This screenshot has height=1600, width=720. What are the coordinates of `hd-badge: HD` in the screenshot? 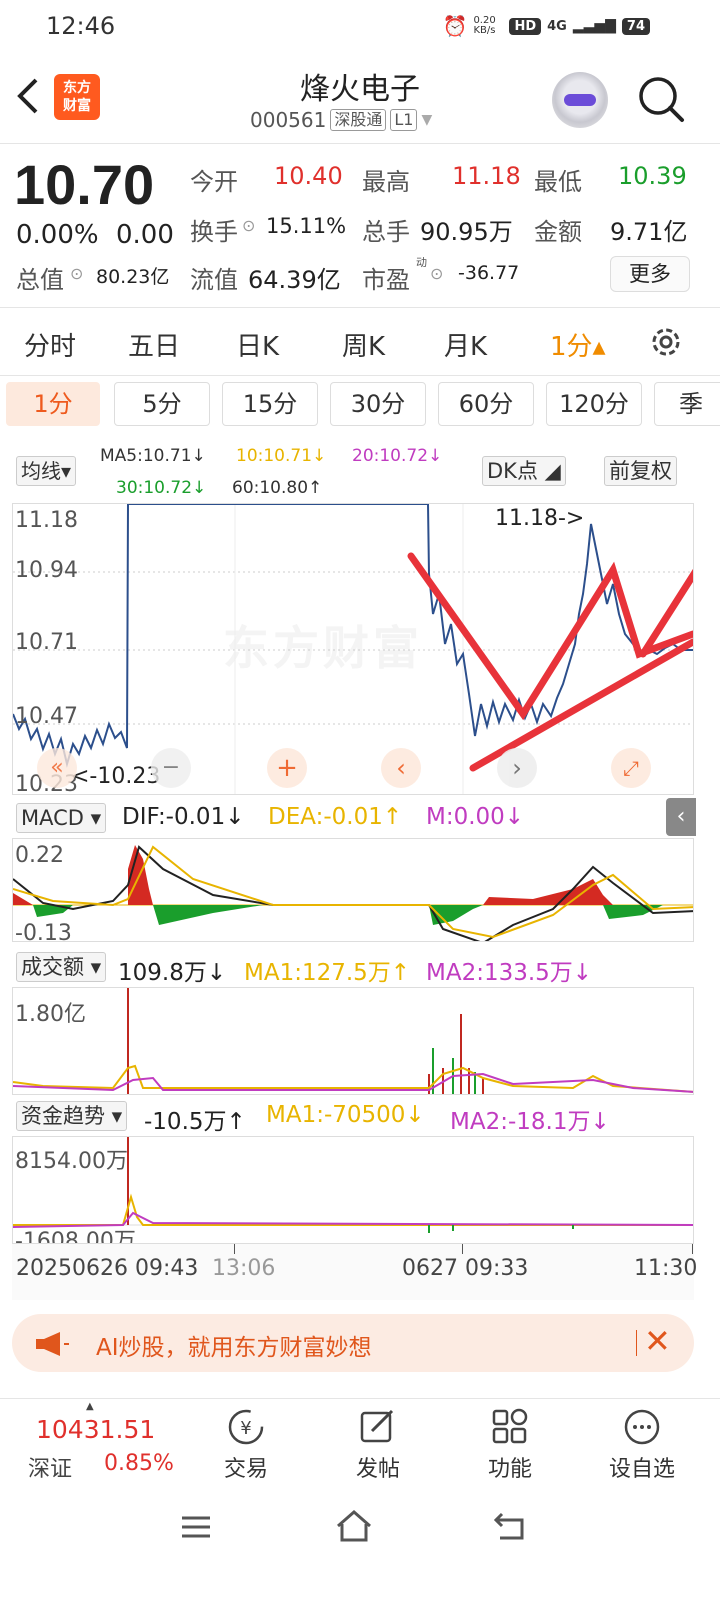 It's located at (525, 26).